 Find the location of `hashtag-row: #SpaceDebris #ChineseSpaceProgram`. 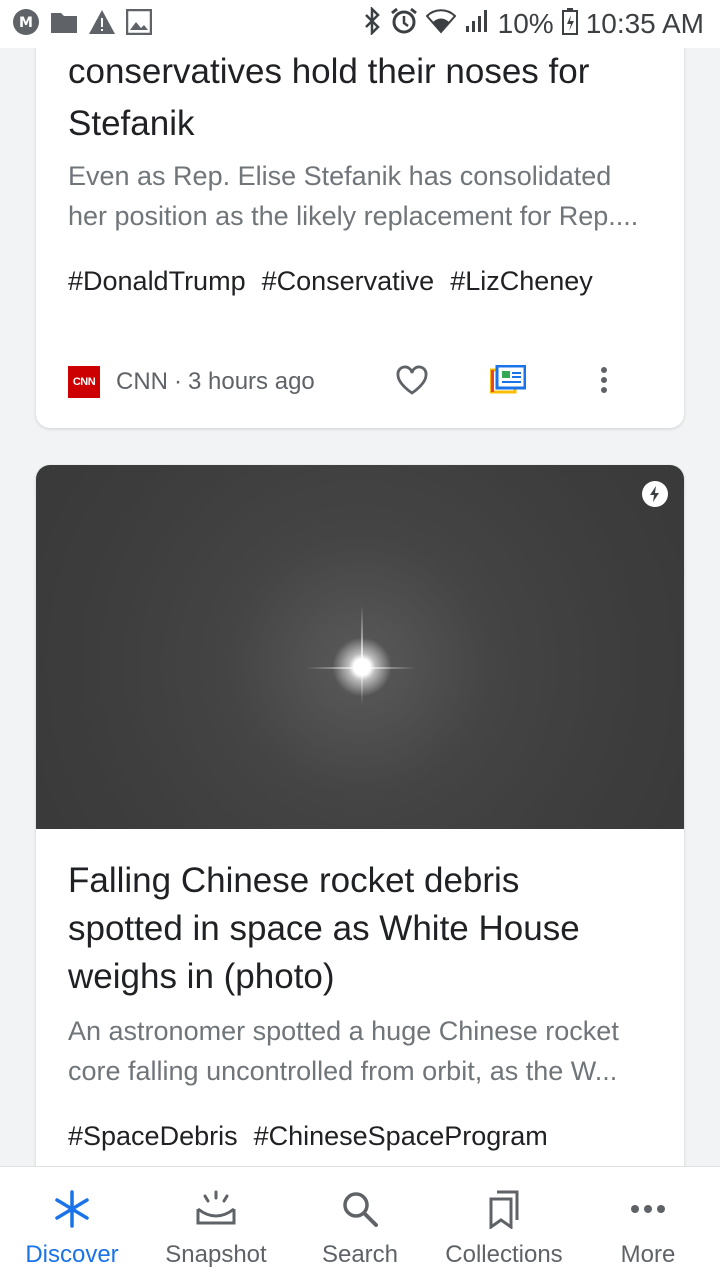

hashtag-row: #SpaceDebris #ChineseSpaceProgram is located at coordinates (360, 1136).